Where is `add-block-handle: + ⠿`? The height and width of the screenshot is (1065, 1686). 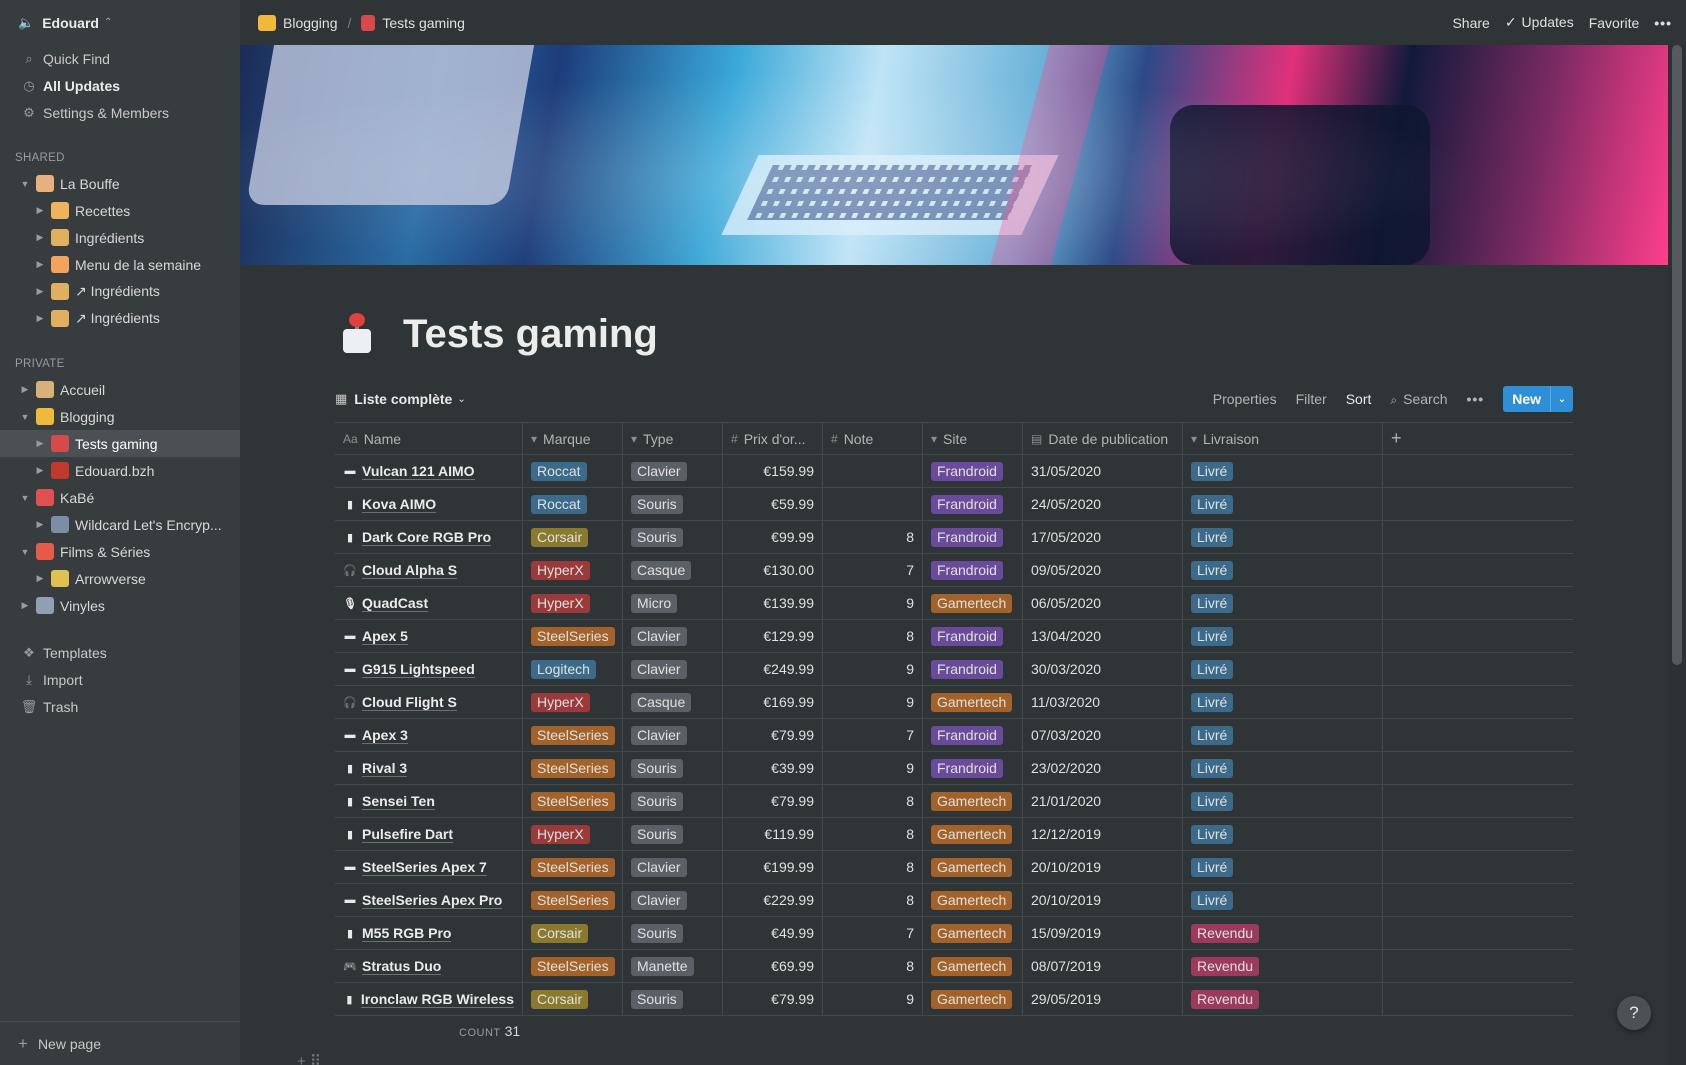 add-block-handle: + ⠿ is located at coordinates (309, 1058).